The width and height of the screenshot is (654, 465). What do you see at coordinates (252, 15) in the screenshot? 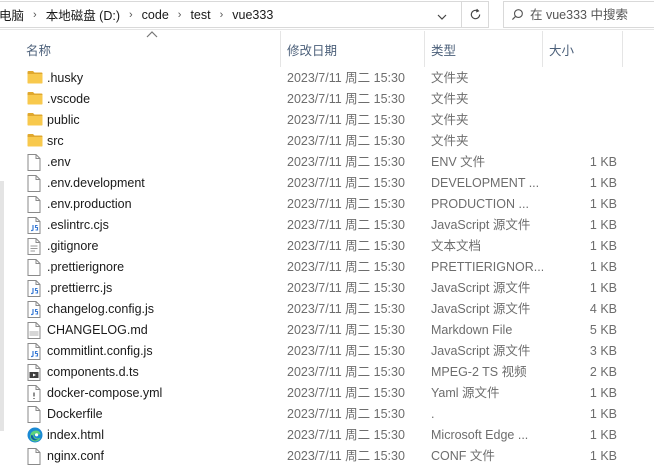
I see `breadcrumb-vue333: vue333` at bounding box center [252, 15].